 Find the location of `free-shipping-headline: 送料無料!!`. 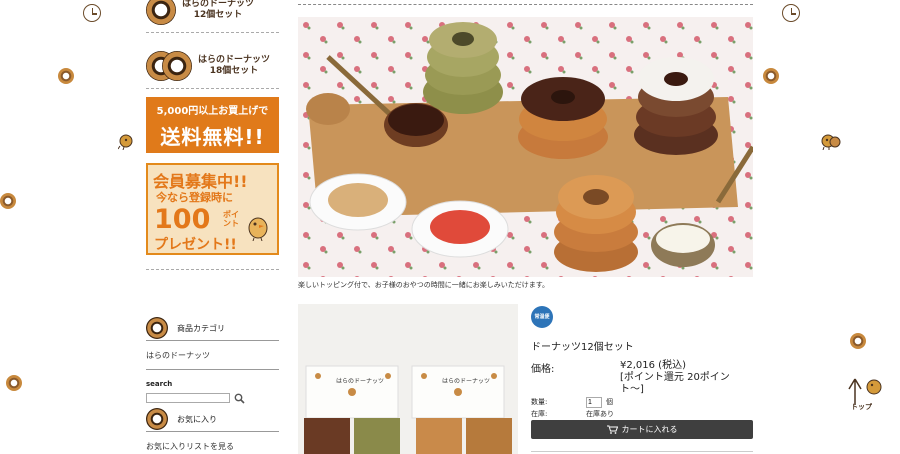

free-shipping-headline: 送料無料!! is located at coordinates (212, 137).